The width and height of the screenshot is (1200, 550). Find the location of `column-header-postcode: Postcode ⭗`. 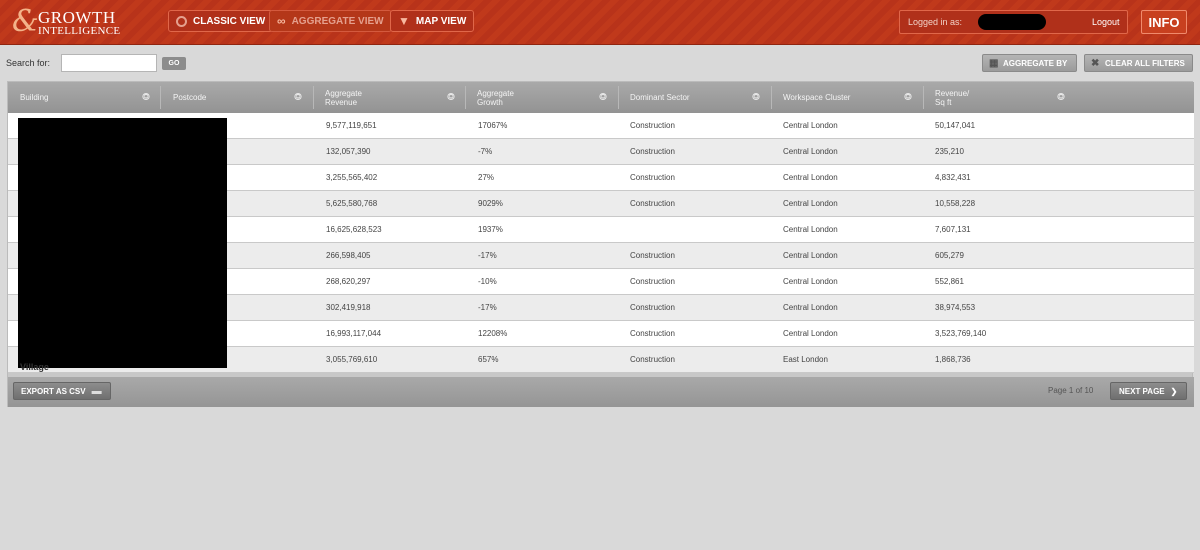

column-header-postcode: Postcode ⭗ is located at coordinates (237, 97).